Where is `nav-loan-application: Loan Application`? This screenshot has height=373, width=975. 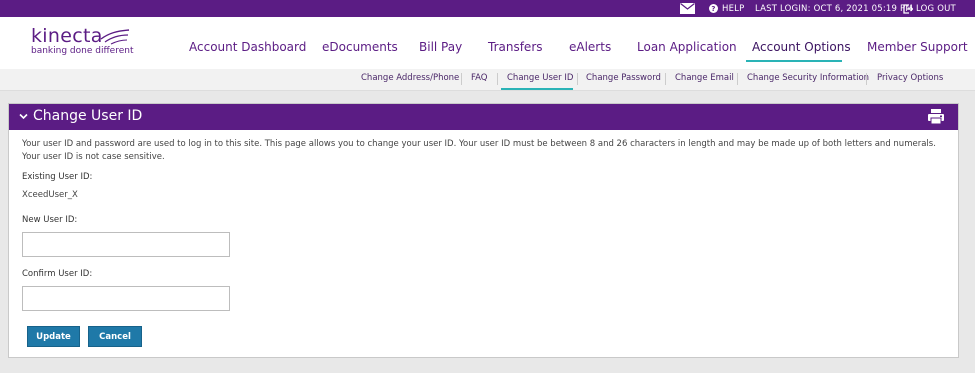
nav-loan-application: Loan Application is located at coordinates (687, 47).